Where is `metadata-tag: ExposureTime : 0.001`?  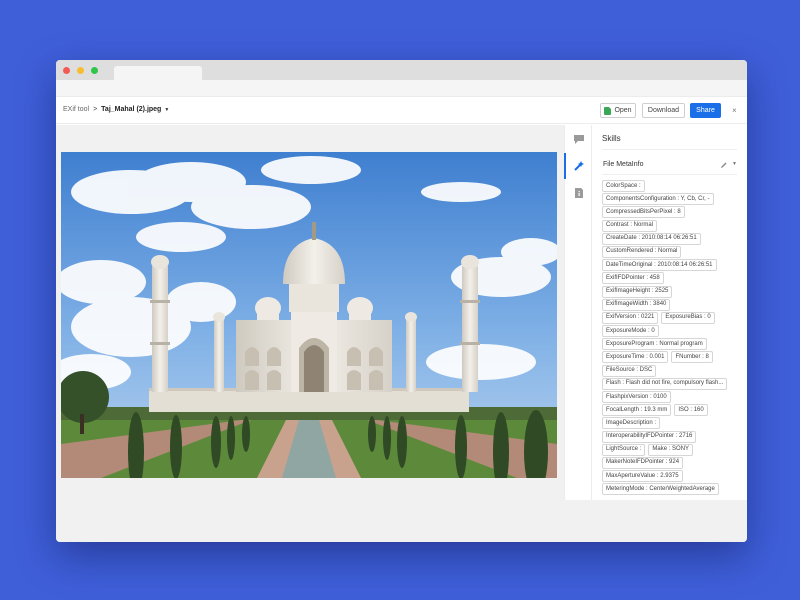 metadata-tag: ExposureTime : 0.001 is located at coordinates (635, 357).